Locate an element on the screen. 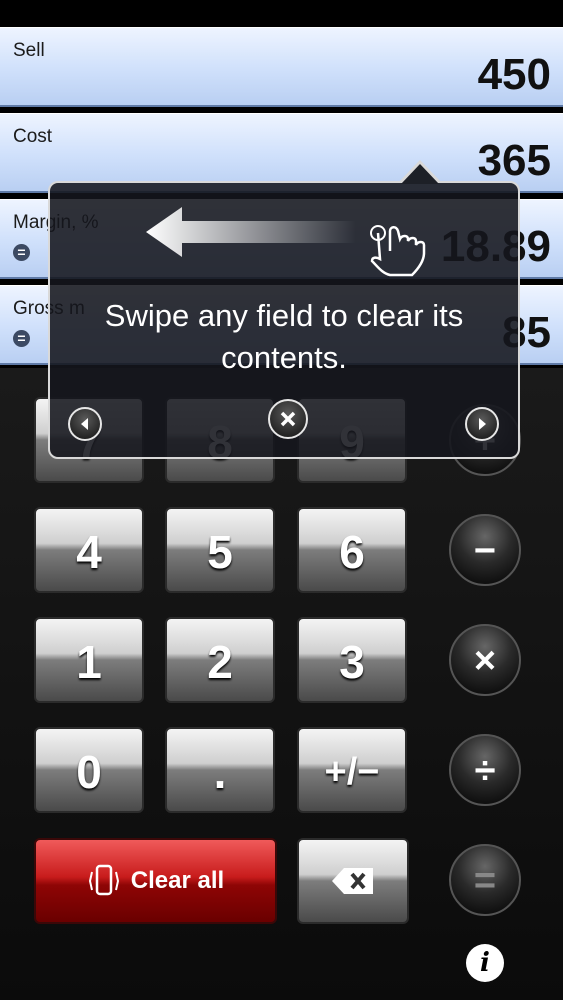  next-tip-button is located at coordinates (482, 424).